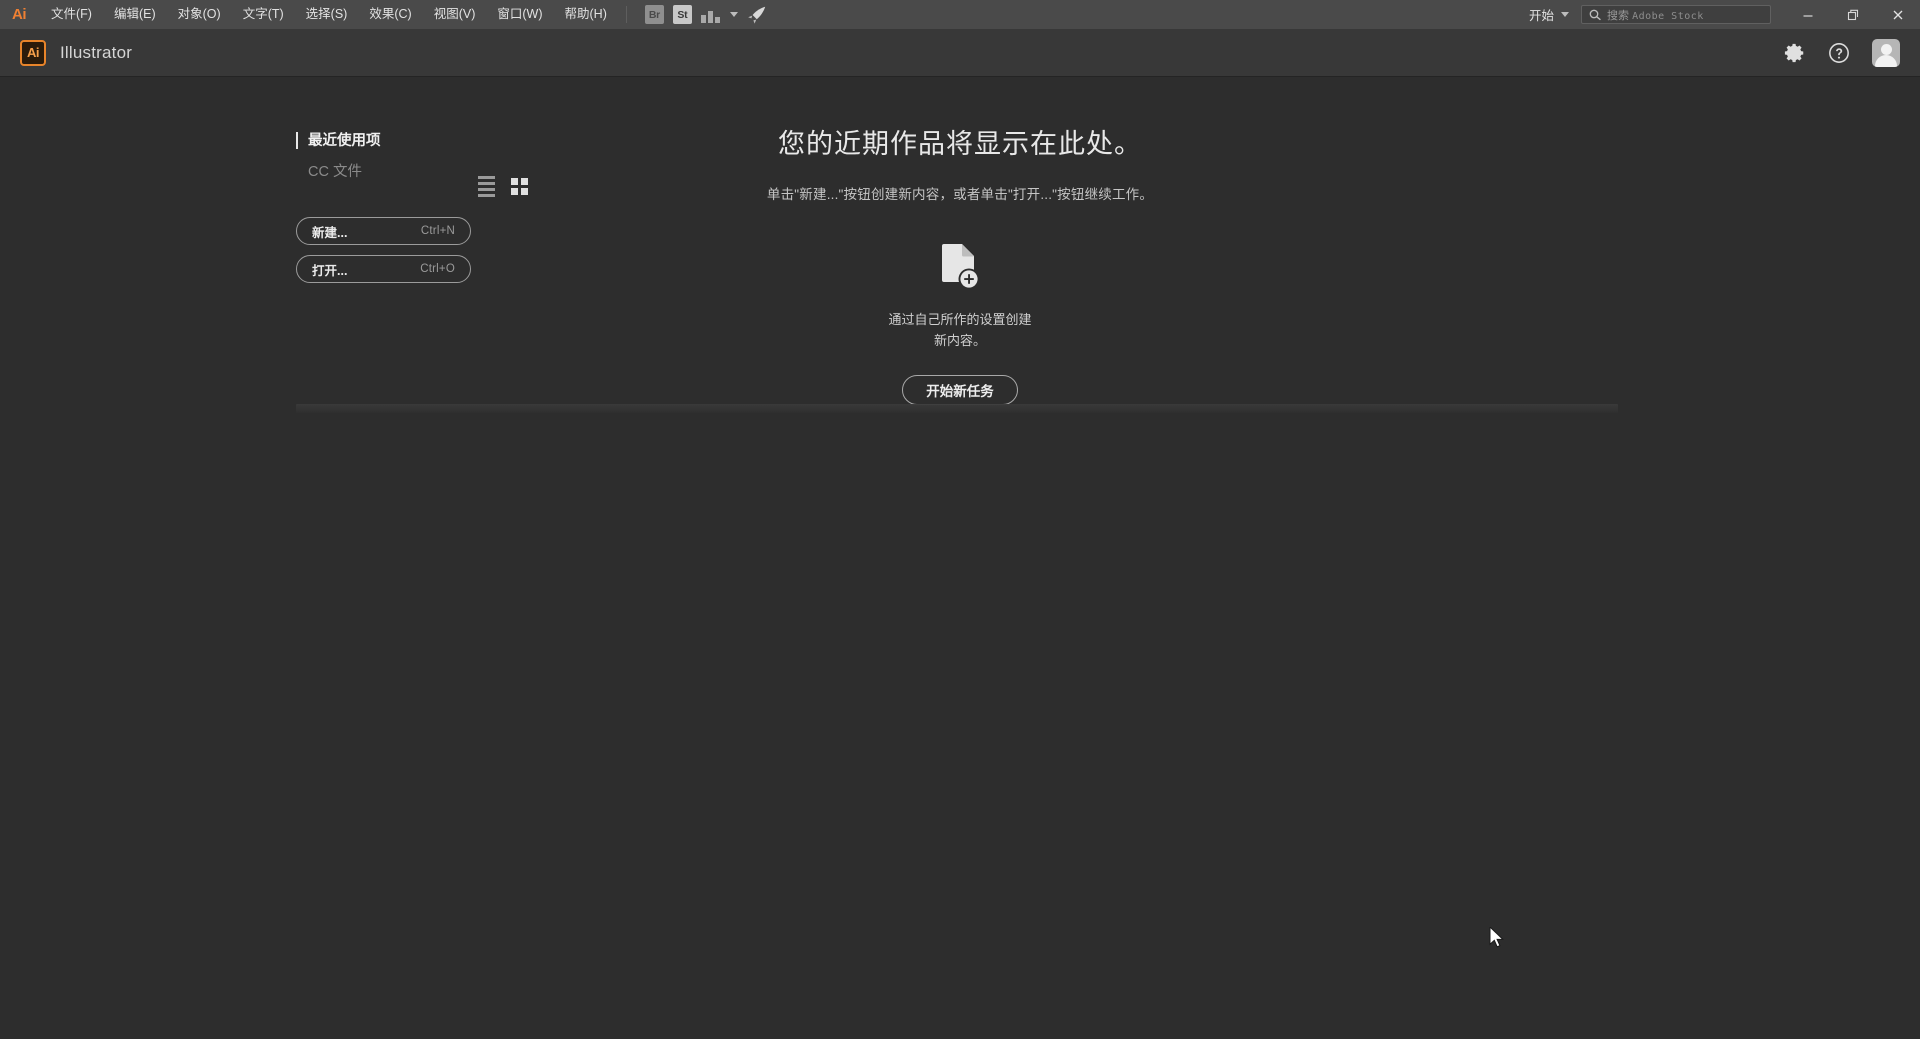 The image size is (1920, 1039). I want to click on new-document-description-line1: 通过自己所作的设置创建, so click(960, 319).